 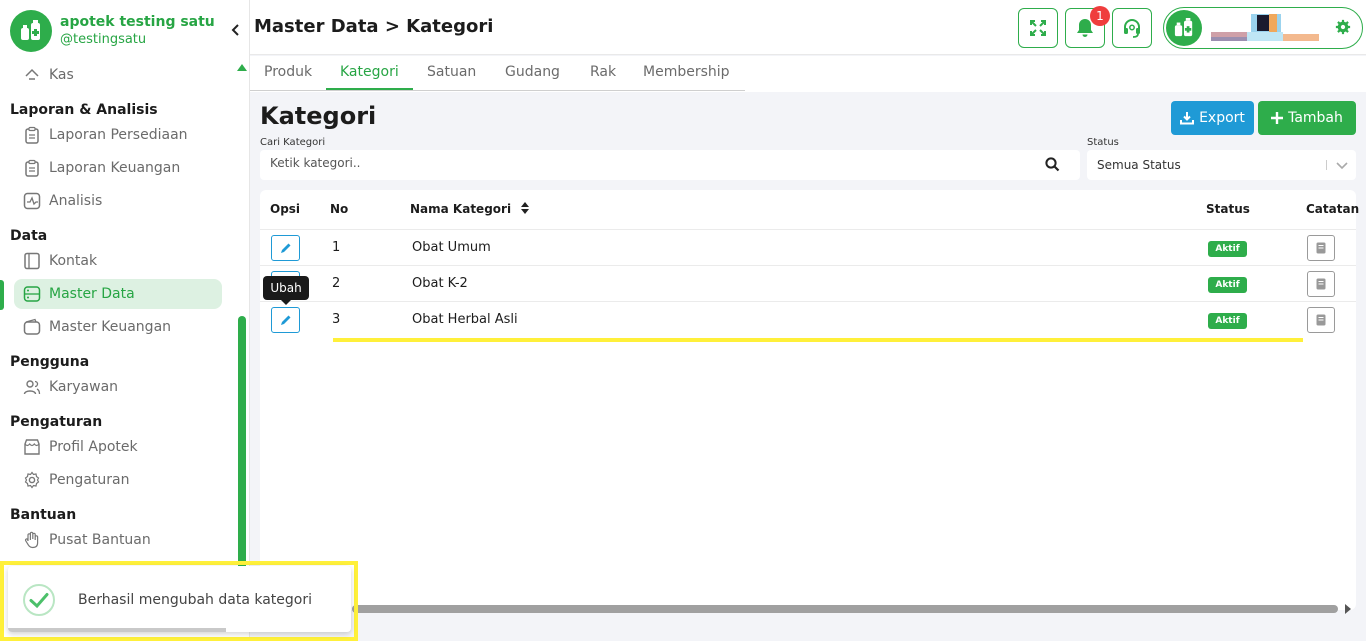 I want to click on redacted-user-info, so click(x=1265, y=27).